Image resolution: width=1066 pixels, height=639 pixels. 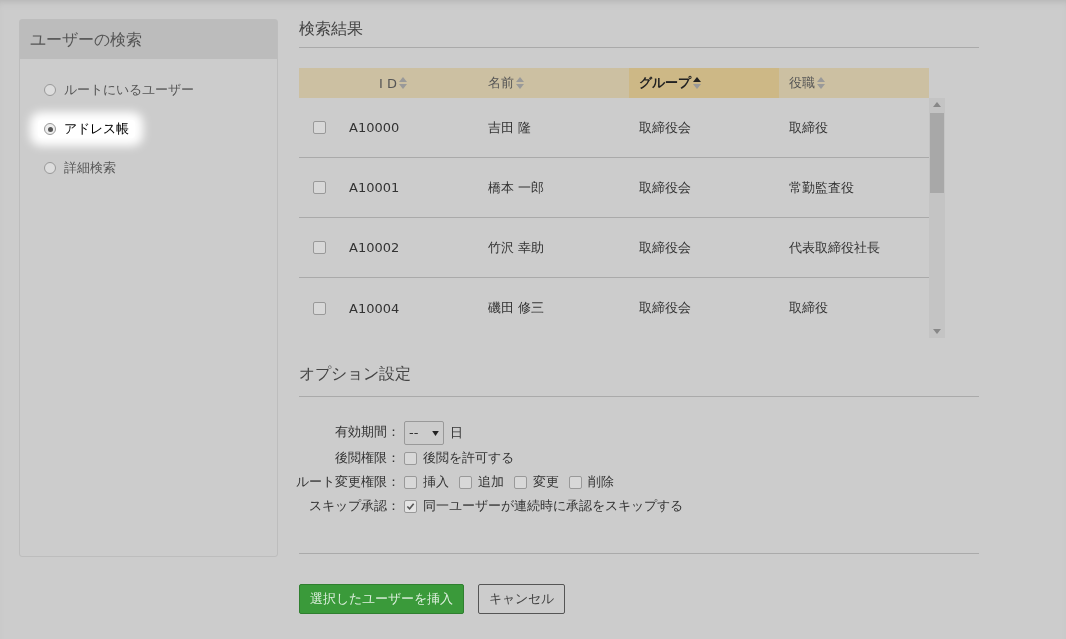 What do you see at coordinates (546, 482) in the screenshot?
I see `checkbox-label: 変更` at bounding box center [546, 482].